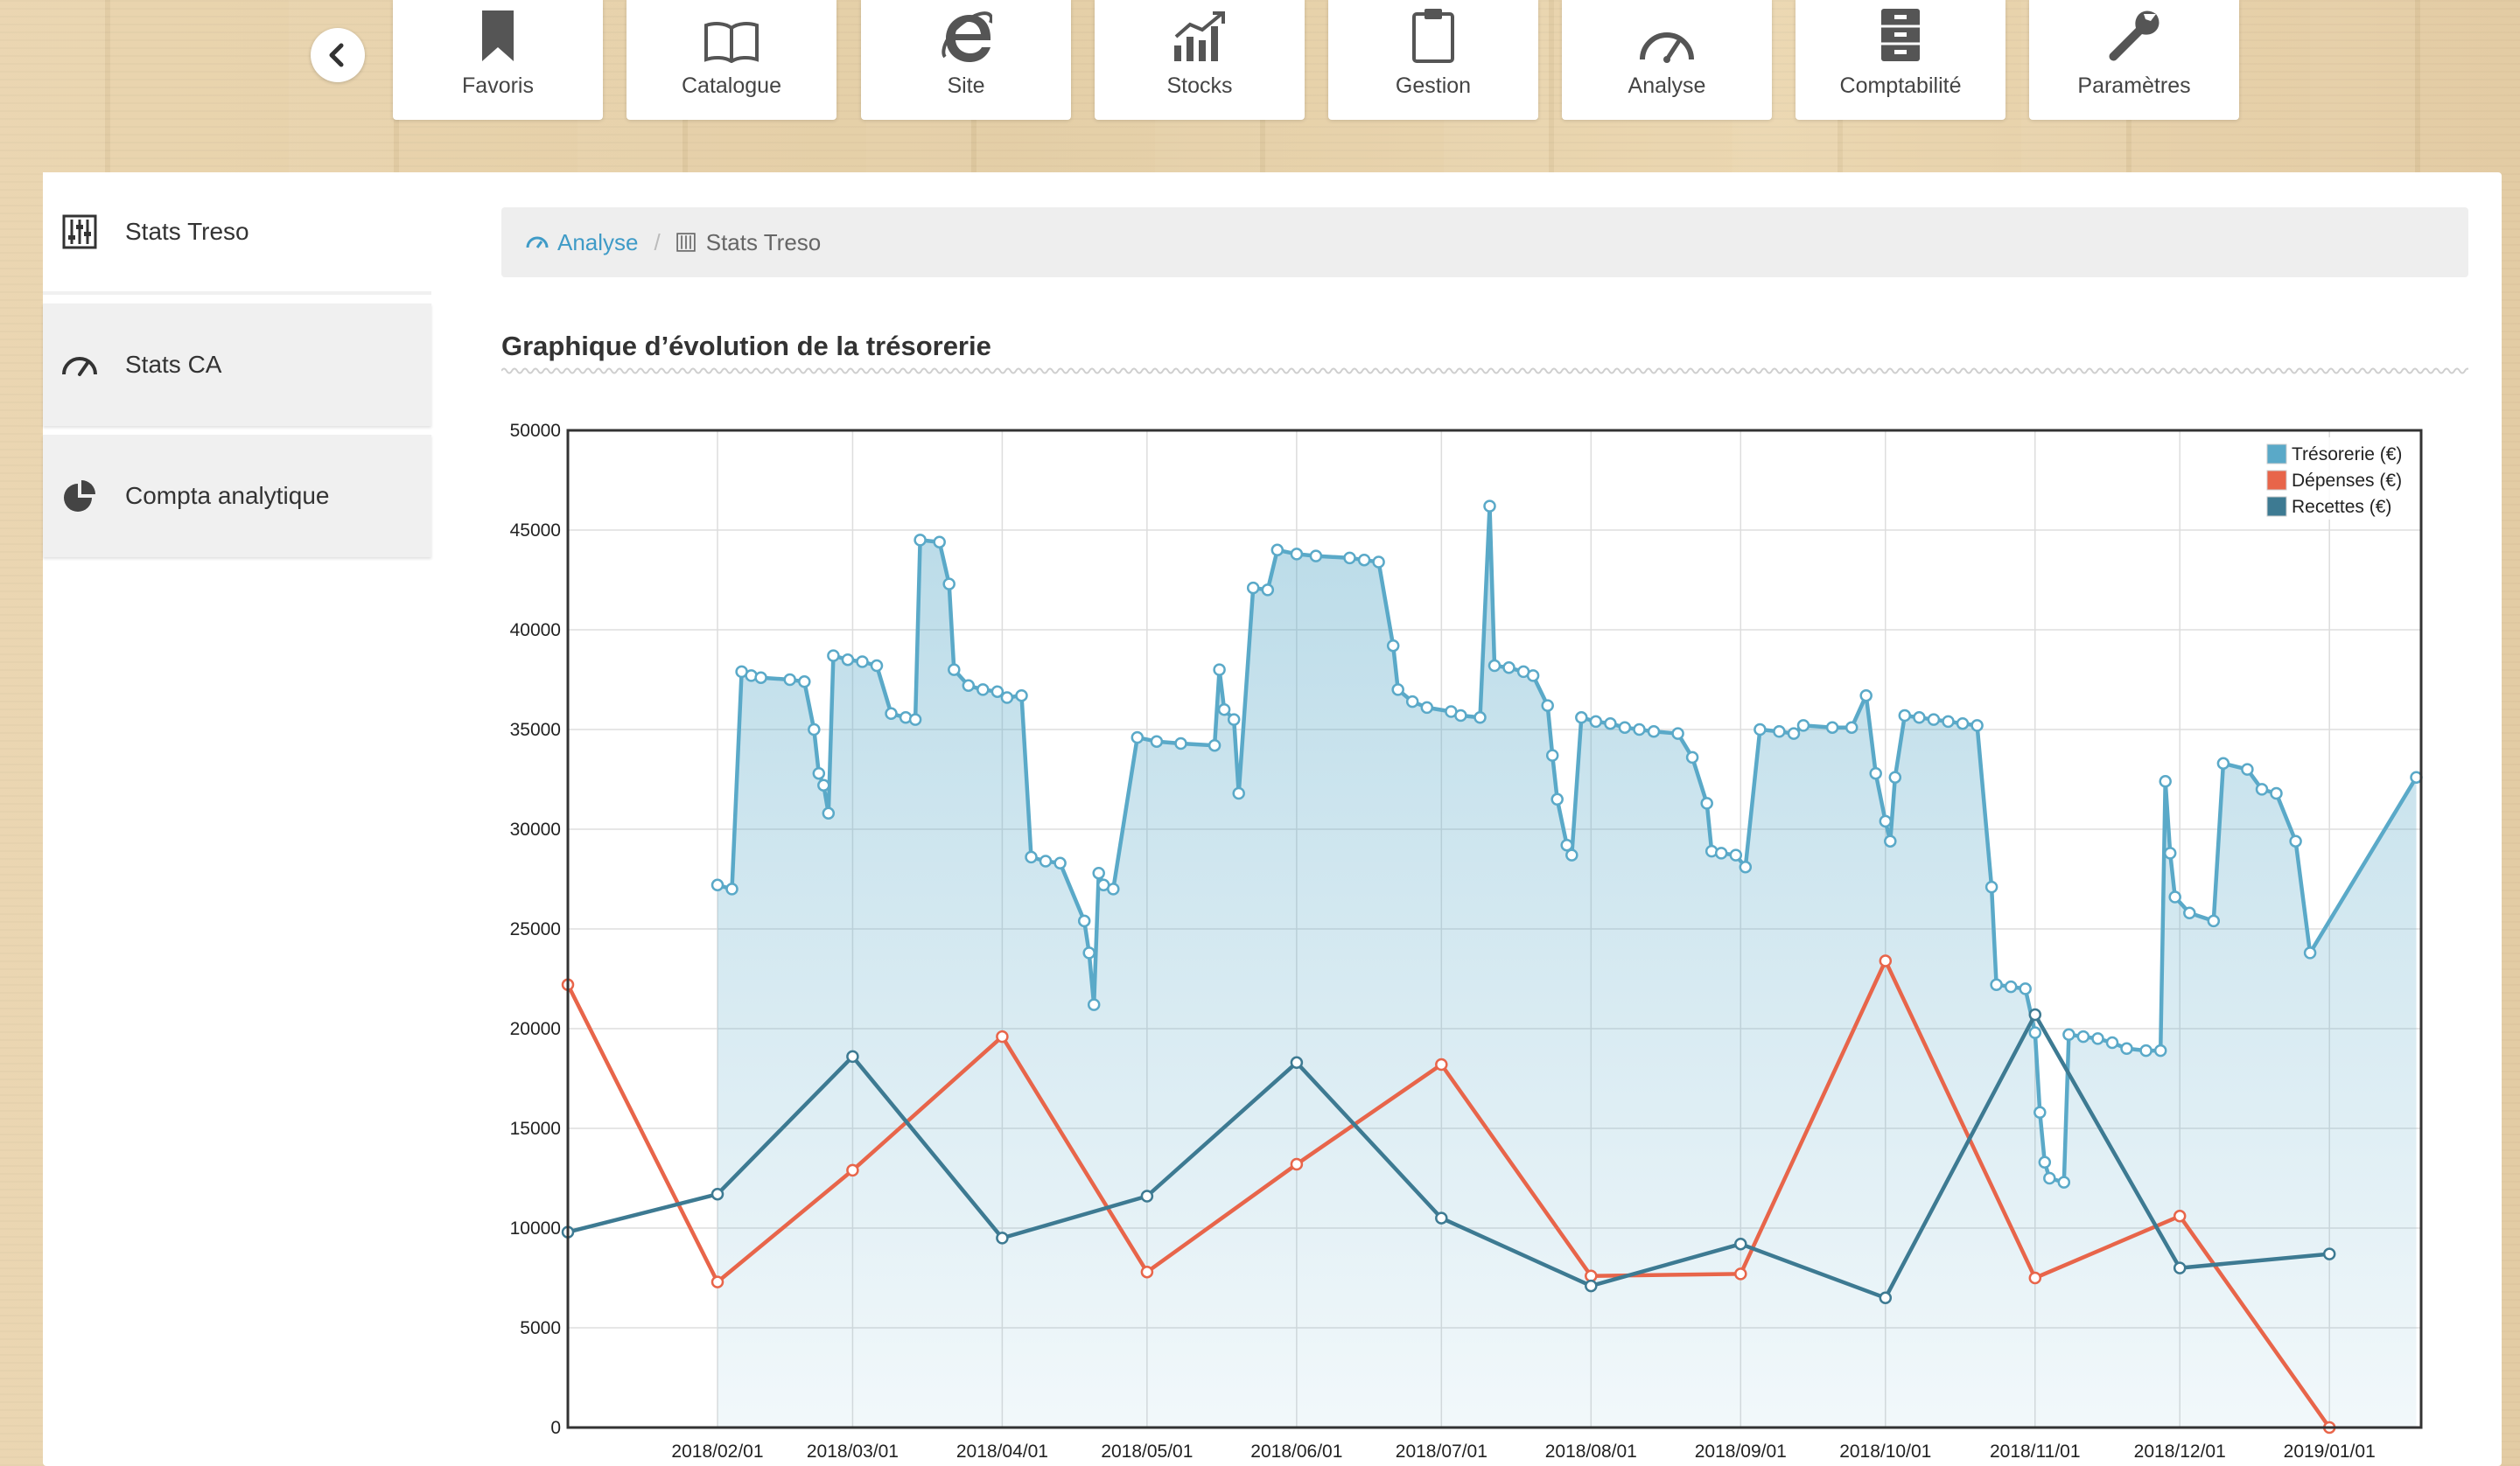 The image size is (2520, 1466). What do you see at coordinates (1741, 1452) in the screenshot?
I see `x-tick-label: 2018/09/01` at bounding box center [1741, 1452].